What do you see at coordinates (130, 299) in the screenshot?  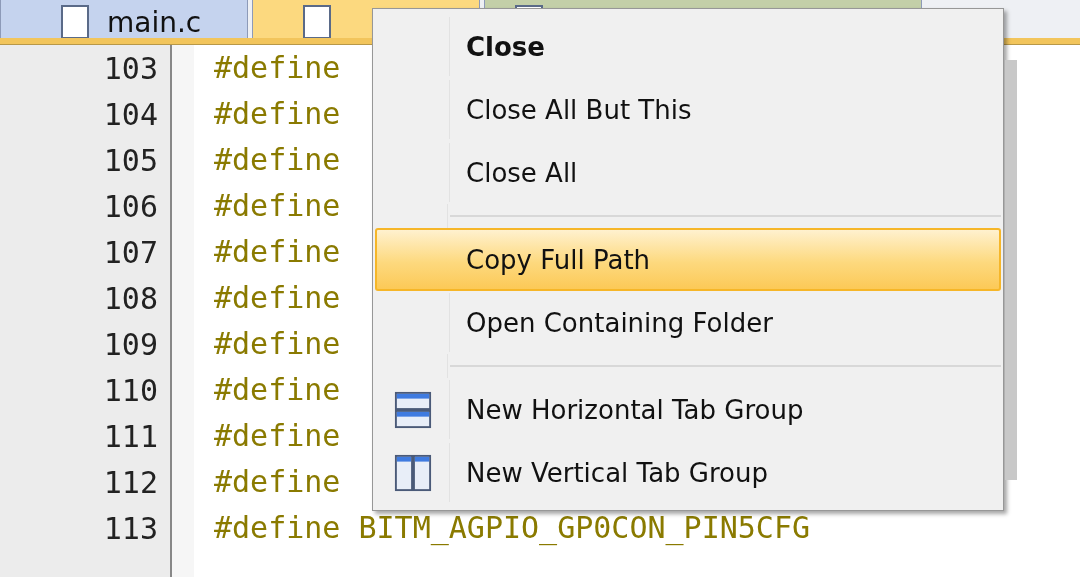 I see `line-number: 108` at bounding box center [130, 299].